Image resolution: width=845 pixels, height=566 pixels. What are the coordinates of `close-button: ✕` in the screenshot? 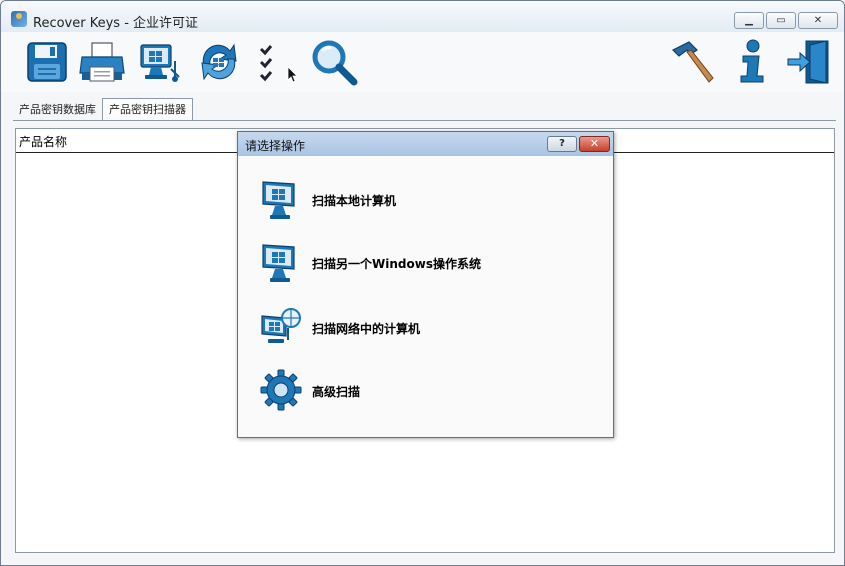 It's located at (818, 20).